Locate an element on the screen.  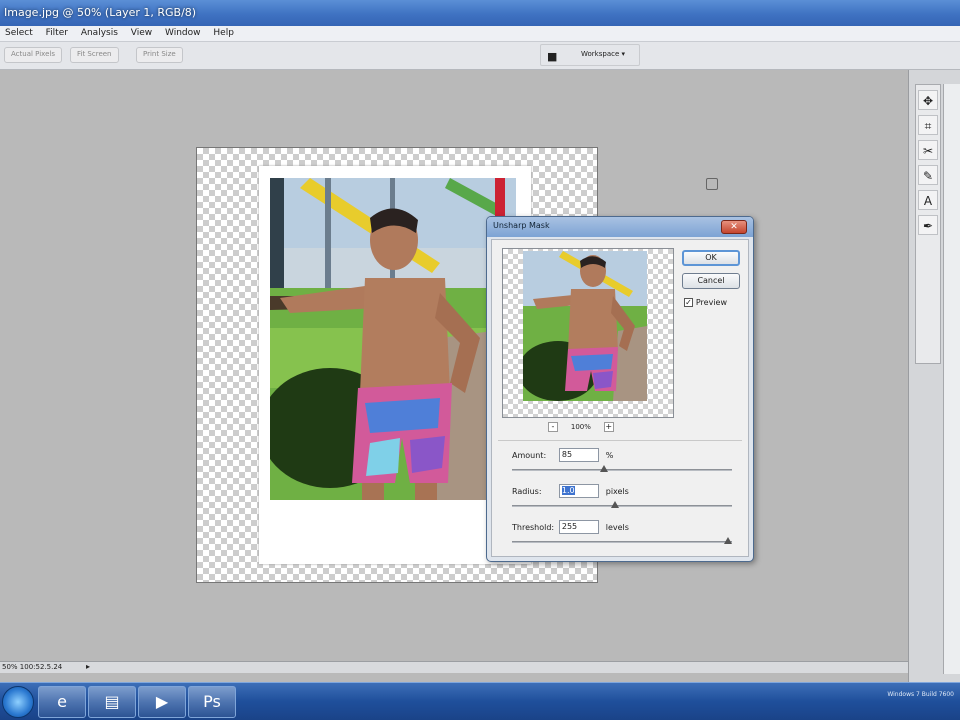
window-title-bar: Image.jpg @ 50% (Layer 1, RGB/8) is located at coordinates (480, 13).